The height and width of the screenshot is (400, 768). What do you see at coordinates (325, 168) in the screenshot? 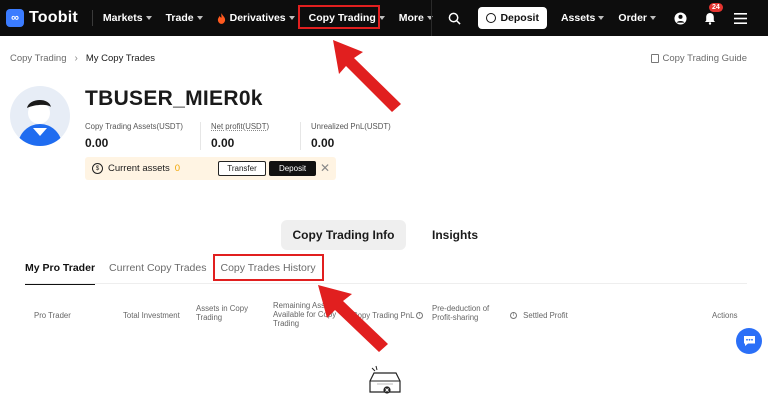
I see `close-icon: ✕` at bounding box center [325, 168].